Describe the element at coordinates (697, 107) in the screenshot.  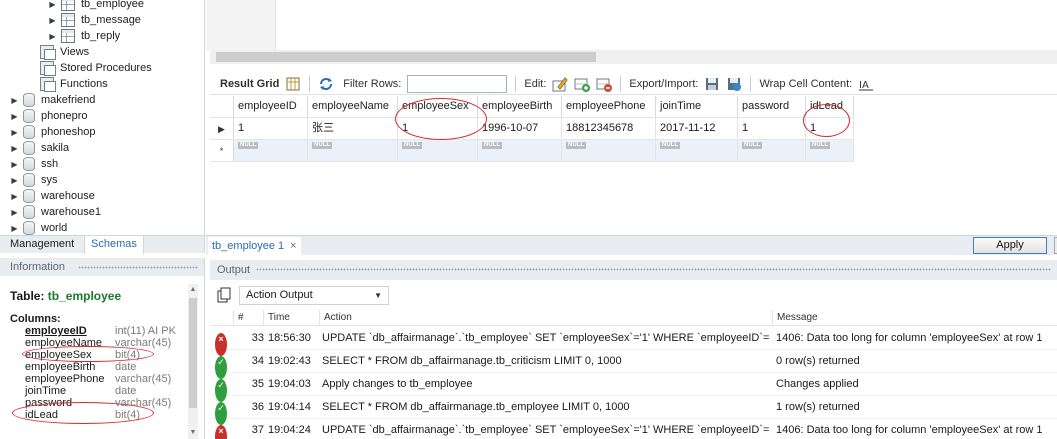
I see `grid-column-header: joinTime` at that location.